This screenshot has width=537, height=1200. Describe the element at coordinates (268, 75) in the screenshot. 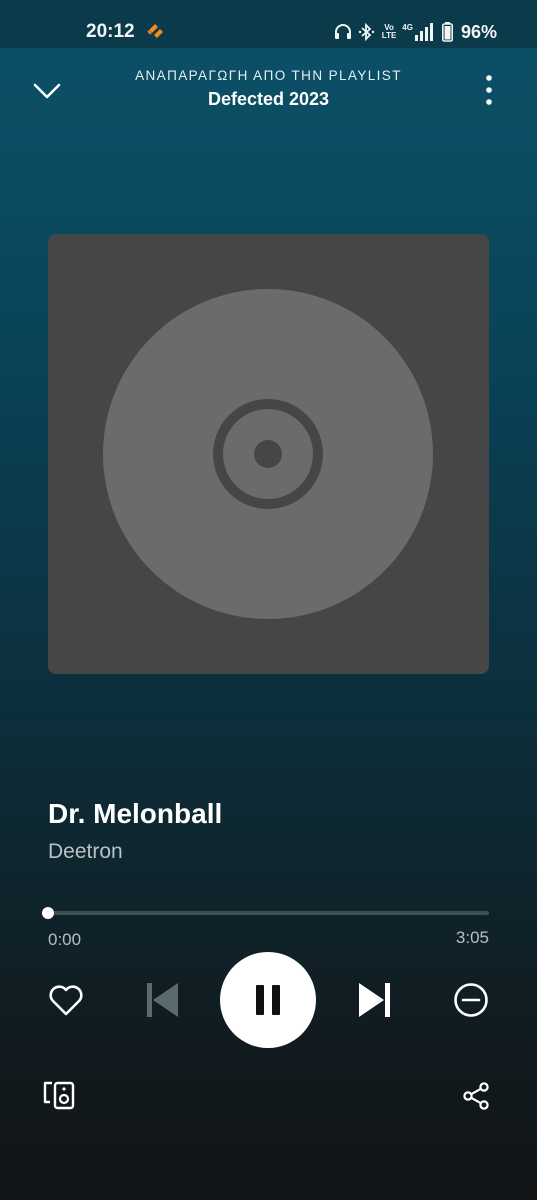

I see `playing-from-caption: ΑΝΑΠΑΡΑΓΩΓΗ ΑΠΟ ΤΗΝ PLAYLIST` at that location.